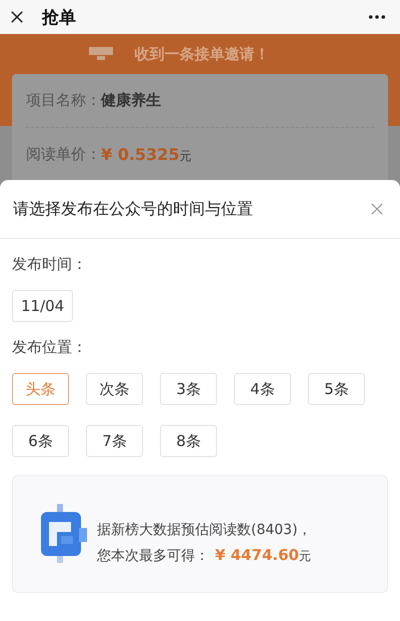 The image size is (400, 621). What do you see at coordinates (204, 530) in the screenshot?
I see `estimate-text: 据新榜大数据预估阅读数(8403)，` at bounding box center [204, 530].